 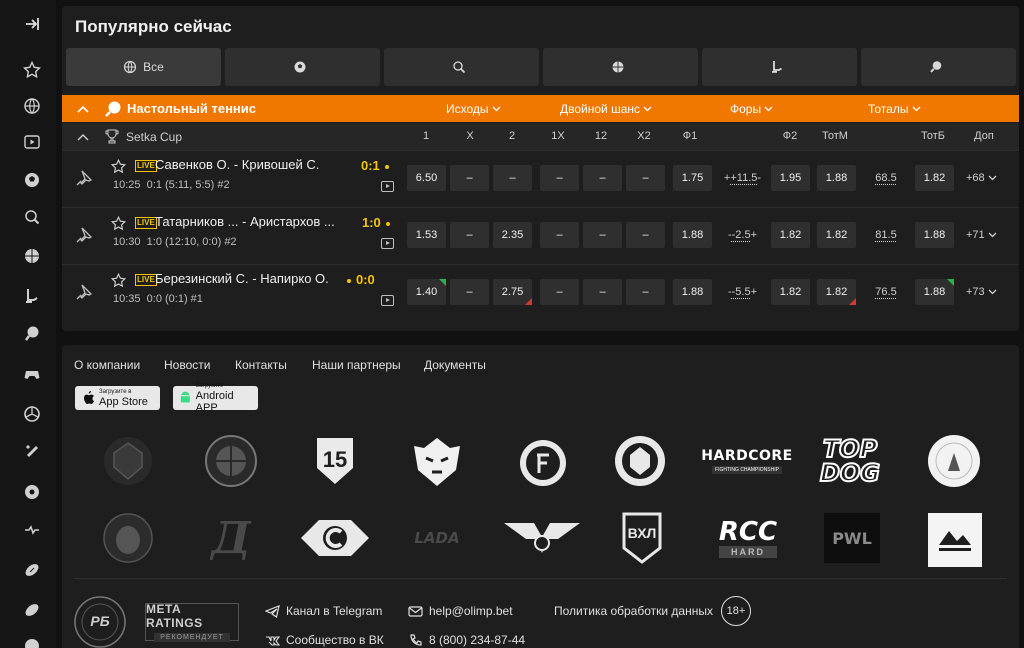 I want to click on footer-link-partners: Наши партнеры, so click(x=356, y=365).